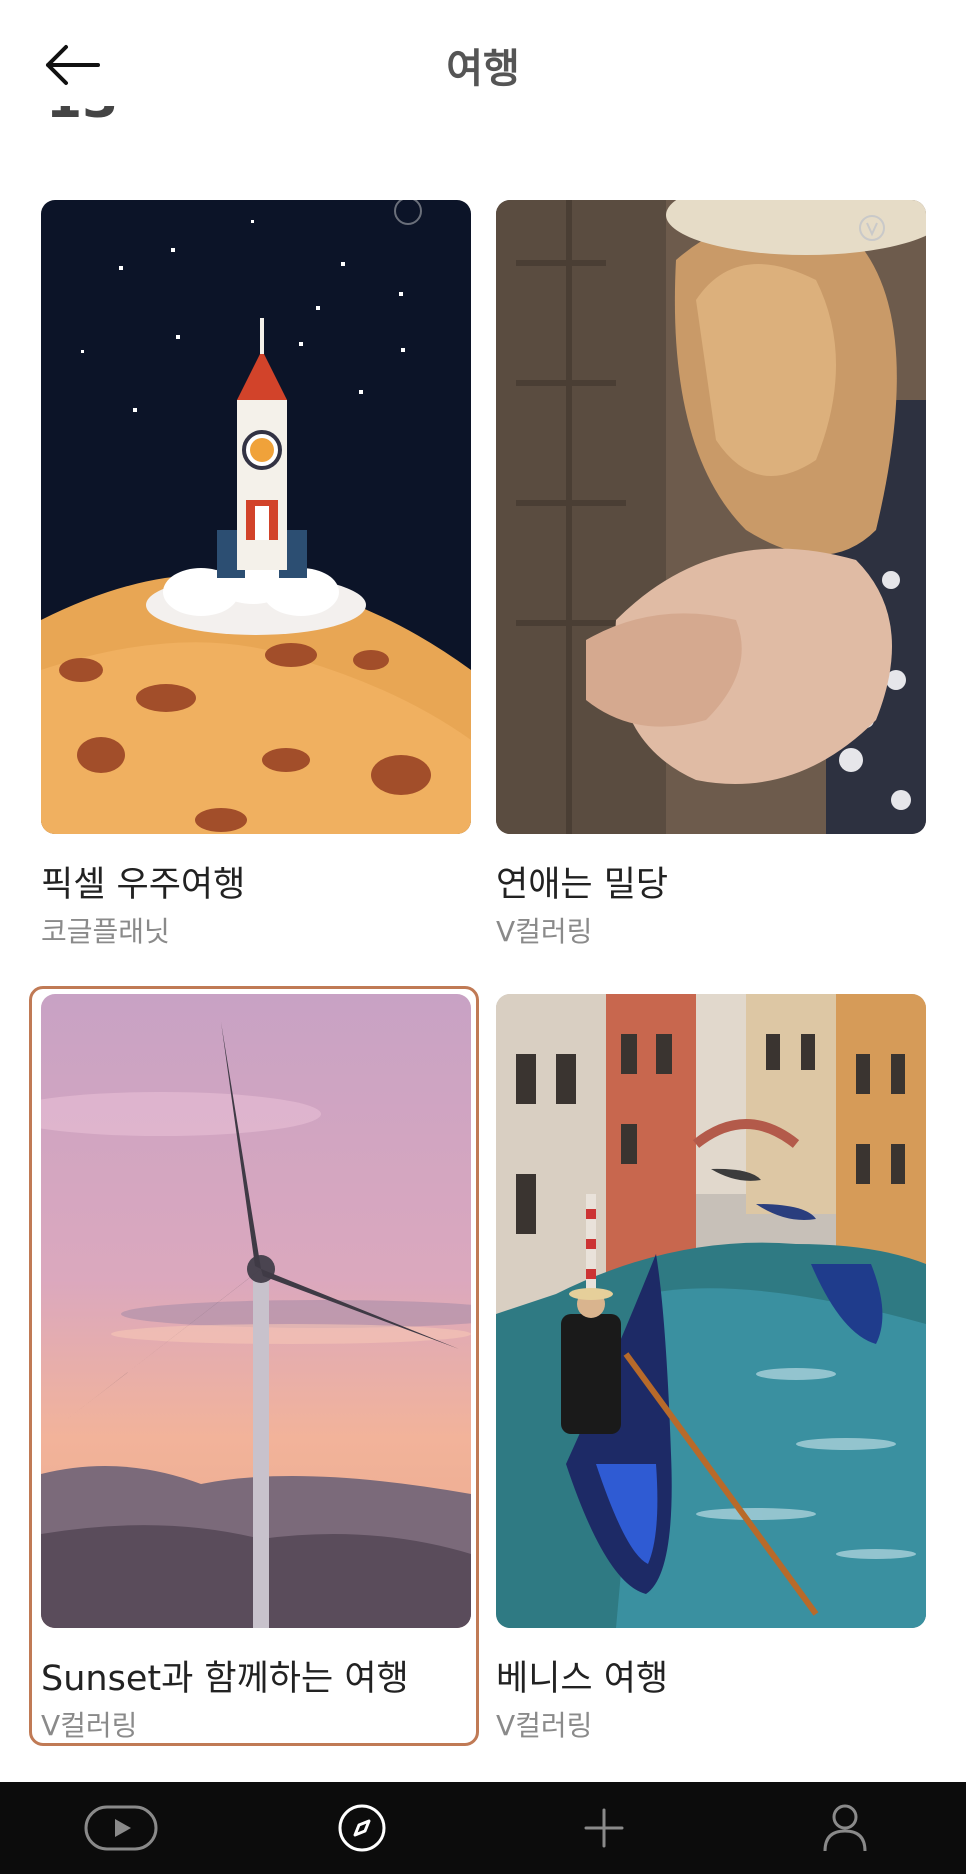  Describe the element at coordinates (225, 1679) in the screenshot. I see `theme-name: Sunset과 함께하는 여행` at that location.